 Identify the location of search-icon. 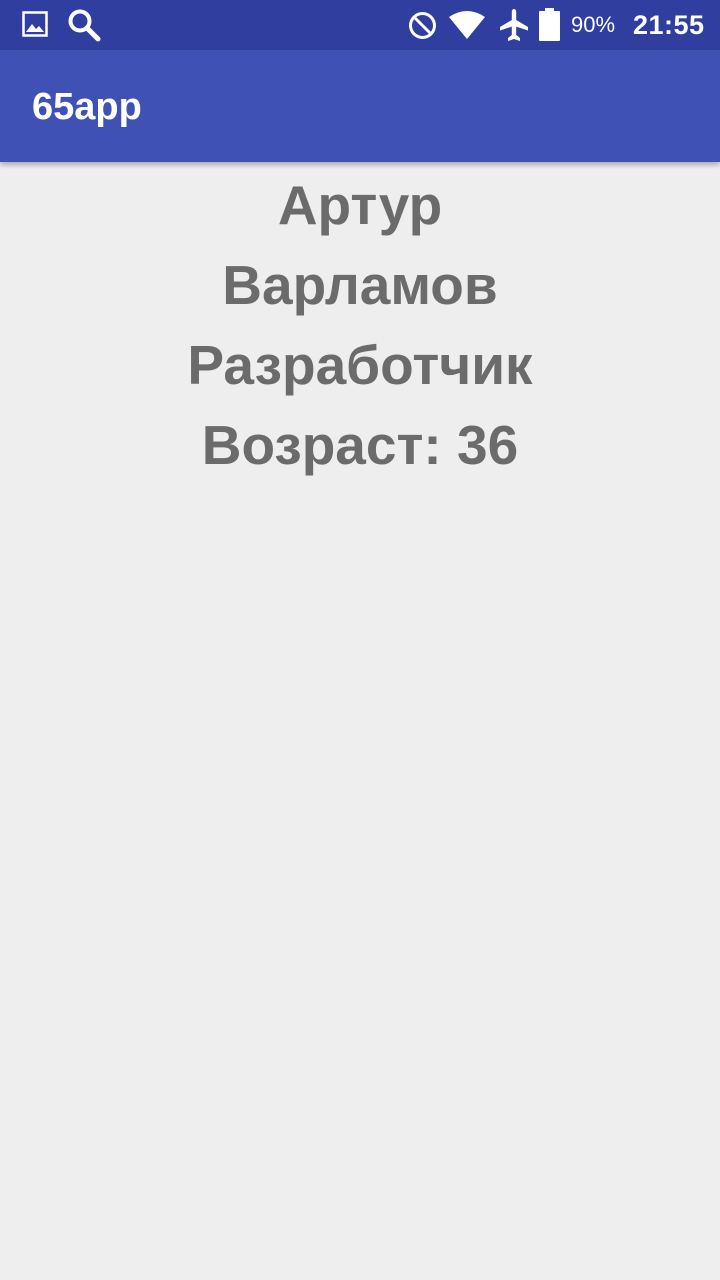
(84, 25).